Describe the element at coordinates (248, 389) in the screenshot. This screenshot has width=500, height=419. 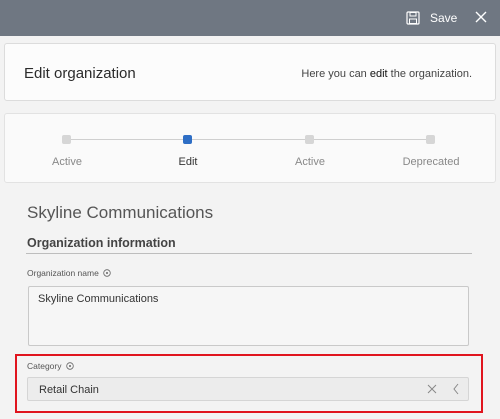
I see `category-select: Retail Chain` at that location.